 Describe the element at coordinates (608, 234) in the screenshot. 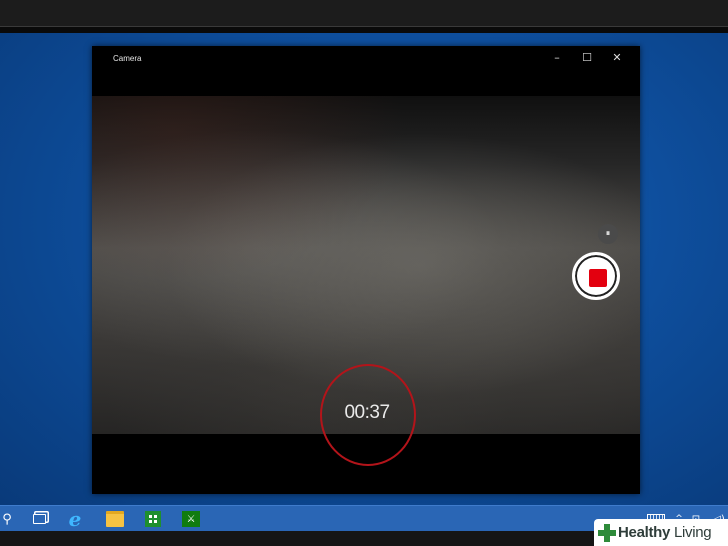

I see `pause-recording-button: ⏸` at that location.